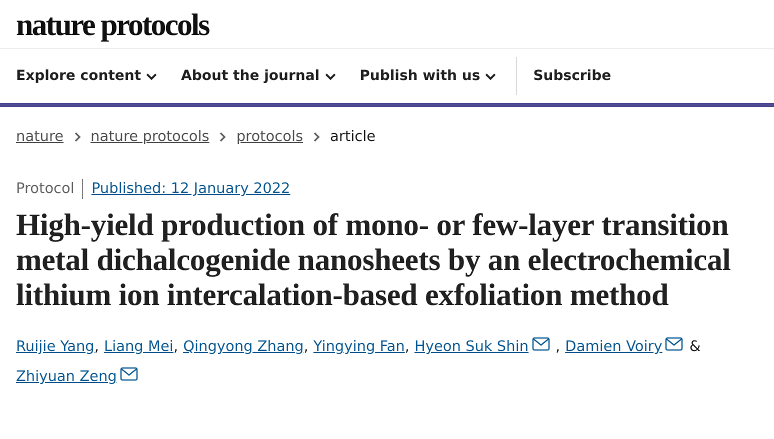 The width and height of the screenshot is (774, 439). I want to click on nav-menu-item: About the journal, so click(258, 76).